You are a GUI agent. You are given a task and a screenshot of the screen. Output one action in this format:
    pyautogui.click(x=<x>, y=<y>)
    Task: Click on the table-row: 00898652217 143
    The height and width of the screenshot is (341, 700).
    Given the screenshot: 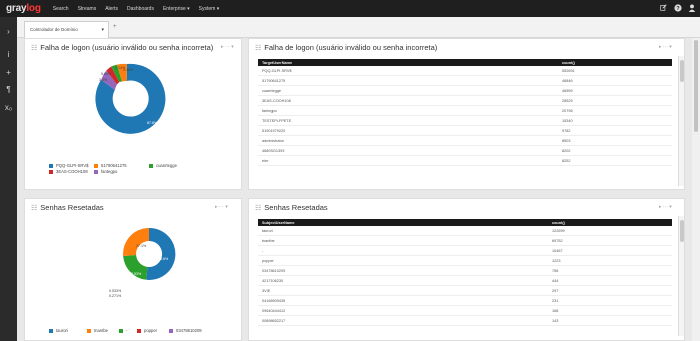 What is the action you would take?
    pyautogui.click(x=465, y=321)
    